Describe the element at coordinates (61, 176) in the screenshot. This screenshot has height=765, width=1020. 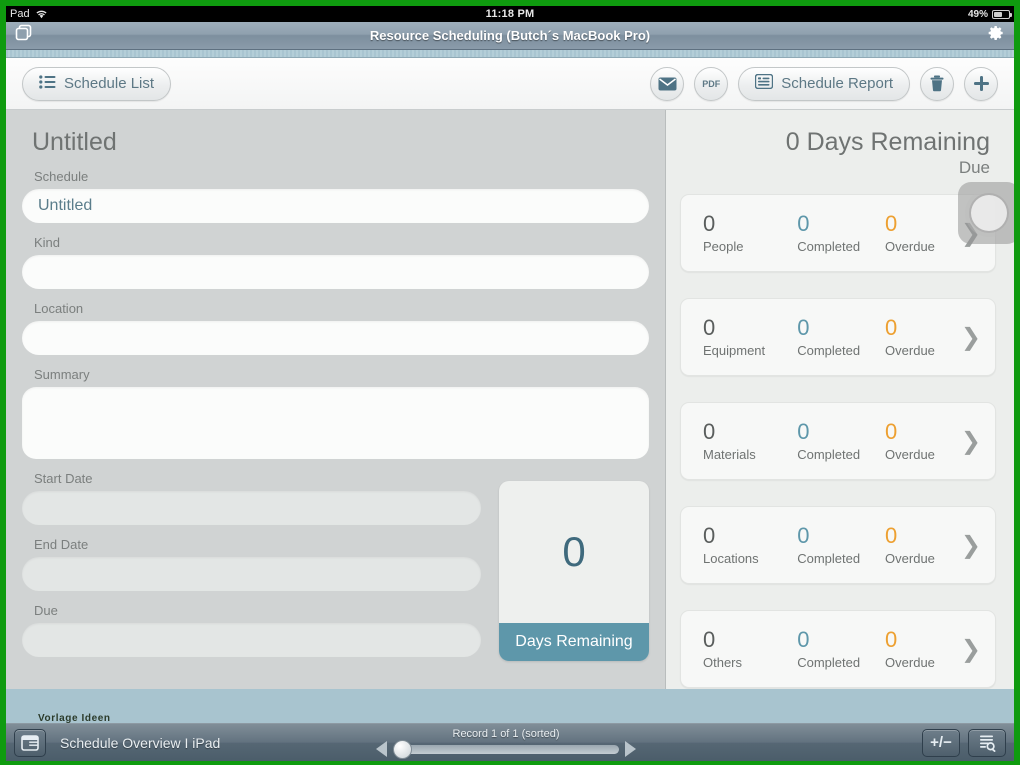
I see `field-label-schedule: Schedule` at that location.